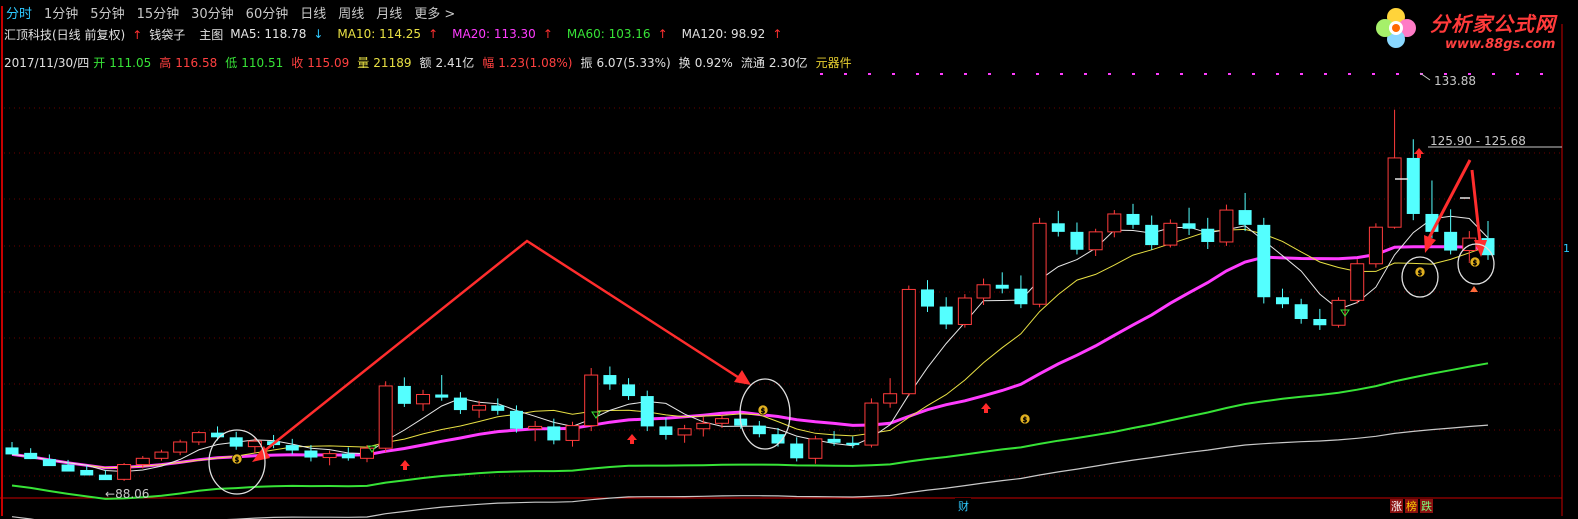  Describe the element at coordinates (19, 12) in the screenshot. I see `tab-intraday: 分时` at that location.